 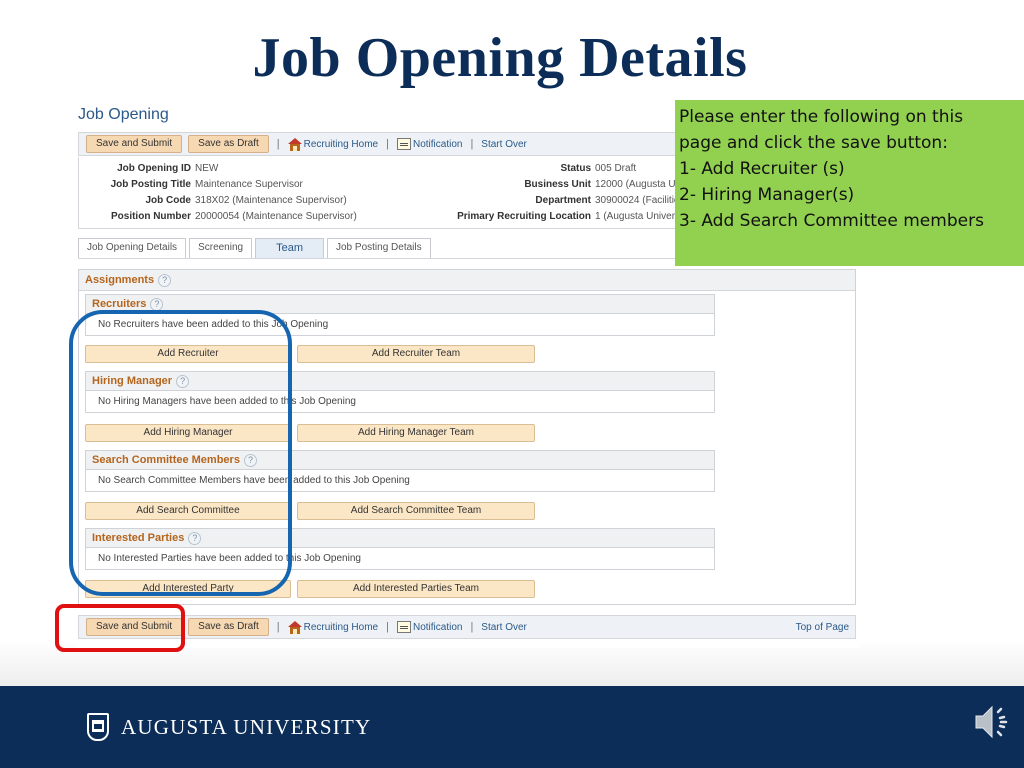 What do you see at coordinates (767, 195) in the screenshot?
I see `callout-line: 2- Hiring Manager(s)` at bounding box center [767, 195].